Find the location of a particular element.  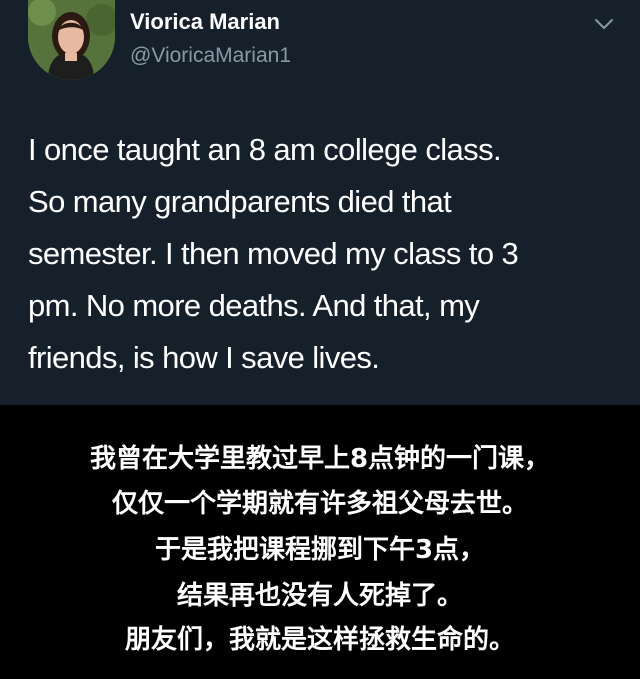

avatar is located at coordinates (71, 40).